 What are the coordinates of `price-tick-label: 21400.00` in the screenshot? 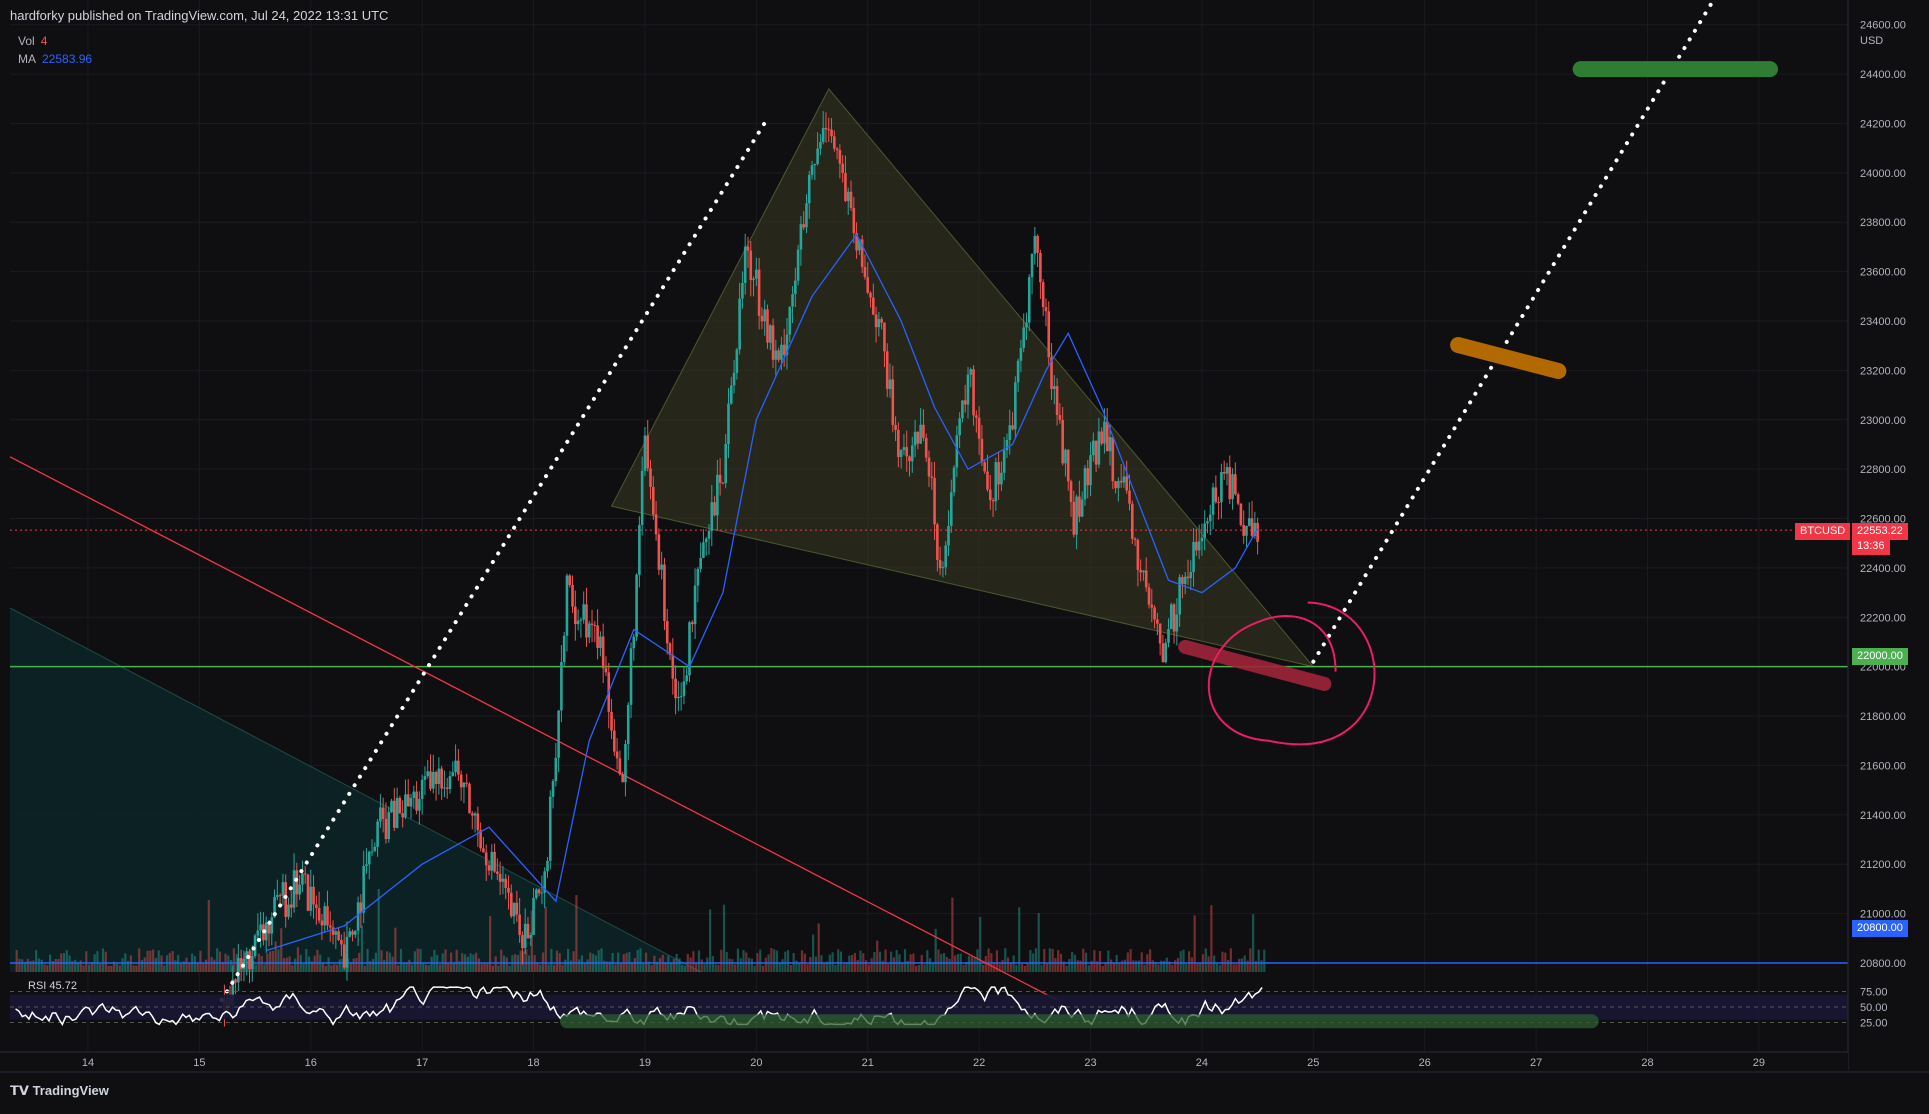 It's located at (1883, 816).